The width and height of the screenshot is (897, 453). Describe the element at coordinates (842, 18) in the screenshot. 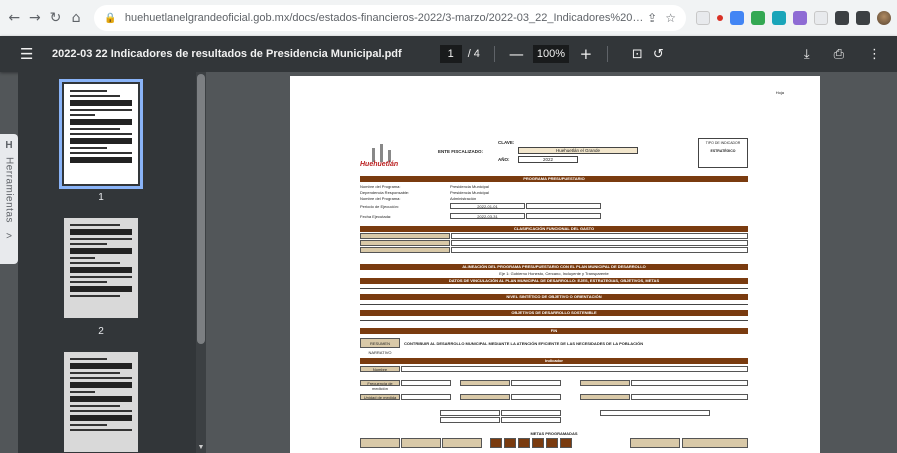

I see `puzzle-icon` at that location.